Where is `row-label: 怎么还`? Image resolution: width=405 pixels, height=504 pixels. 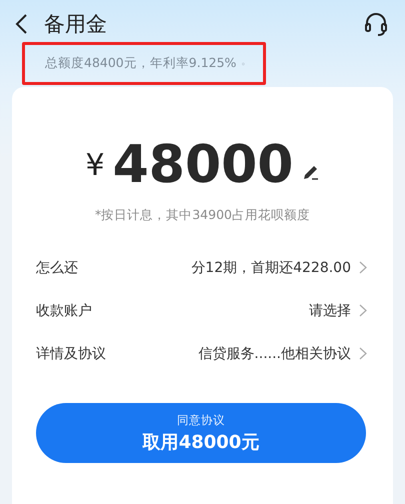 row-label: 怎么还 is located at coordinates (57, 267).